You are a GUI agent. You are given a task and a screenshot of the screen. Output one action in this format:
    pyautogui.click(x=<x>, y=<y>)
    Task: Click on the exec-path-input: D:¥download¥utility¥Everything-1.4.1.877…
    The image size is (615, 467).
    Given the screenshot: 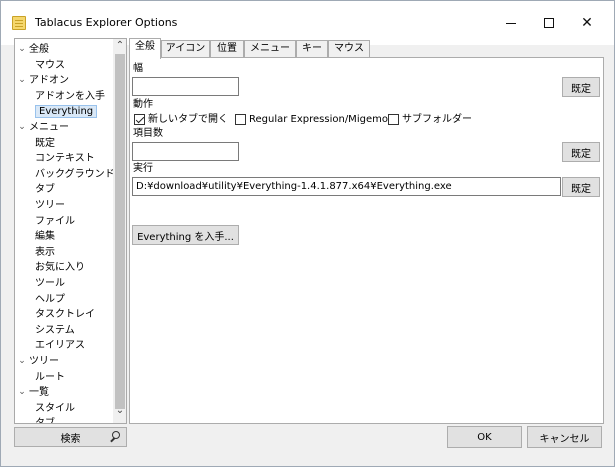 What is the action you would take?
    pyautogui.click(x=346, y=186)
    